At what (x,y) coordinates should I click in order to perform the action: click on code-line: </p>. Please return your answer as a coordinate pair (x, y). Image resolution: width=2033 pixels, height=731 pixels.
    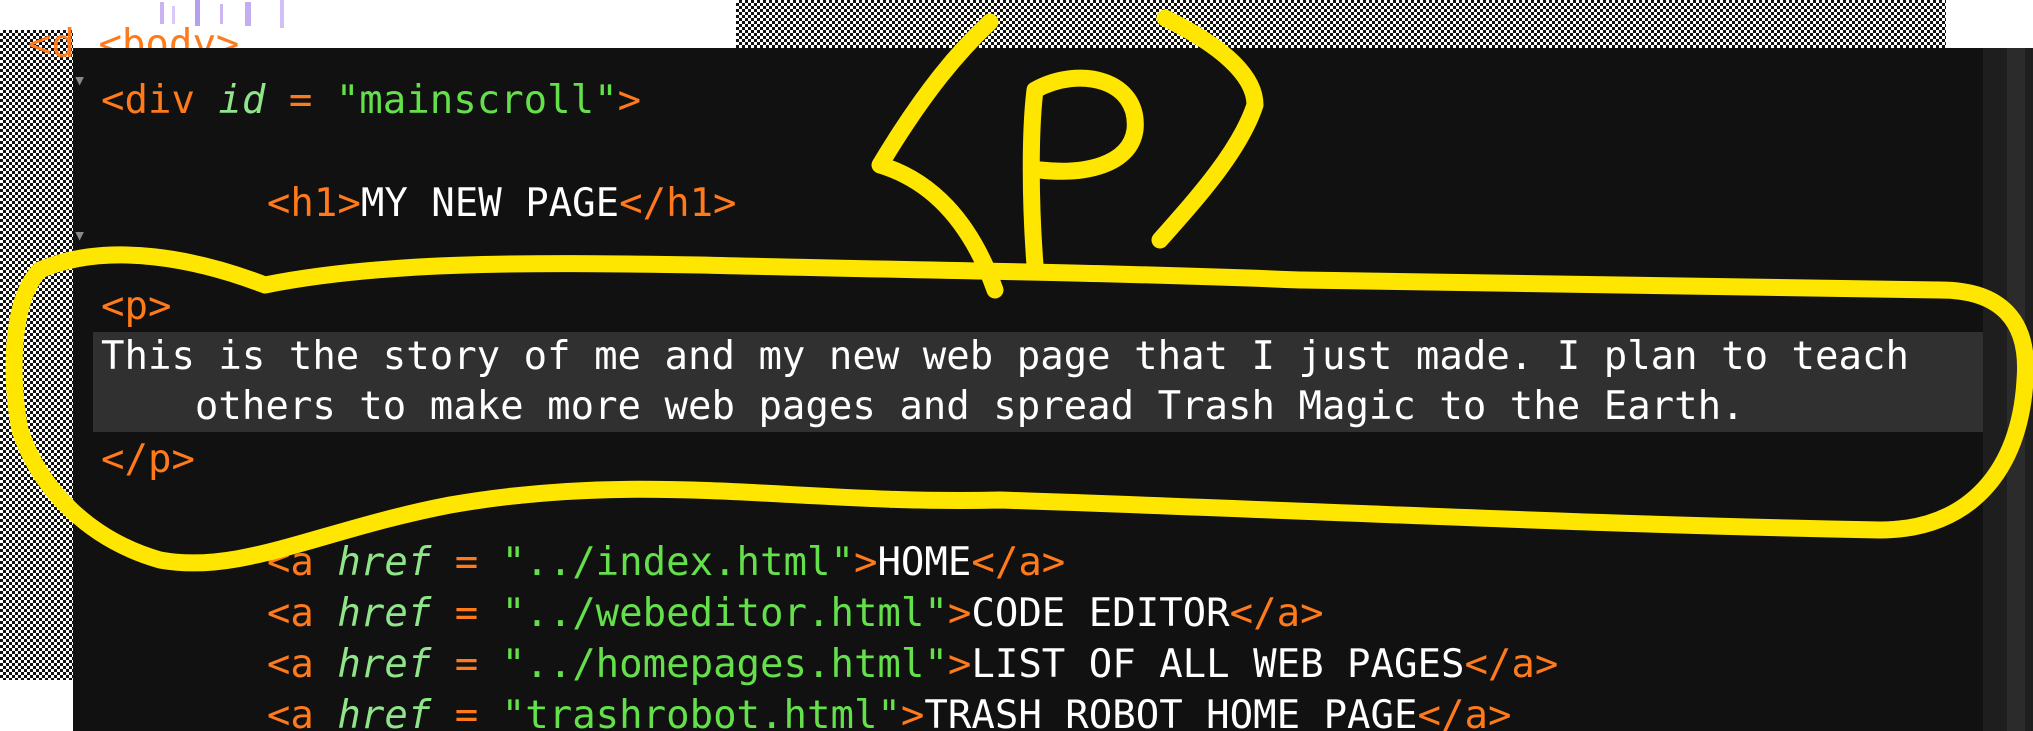
    Looking at the image, I should click on (148, 460).